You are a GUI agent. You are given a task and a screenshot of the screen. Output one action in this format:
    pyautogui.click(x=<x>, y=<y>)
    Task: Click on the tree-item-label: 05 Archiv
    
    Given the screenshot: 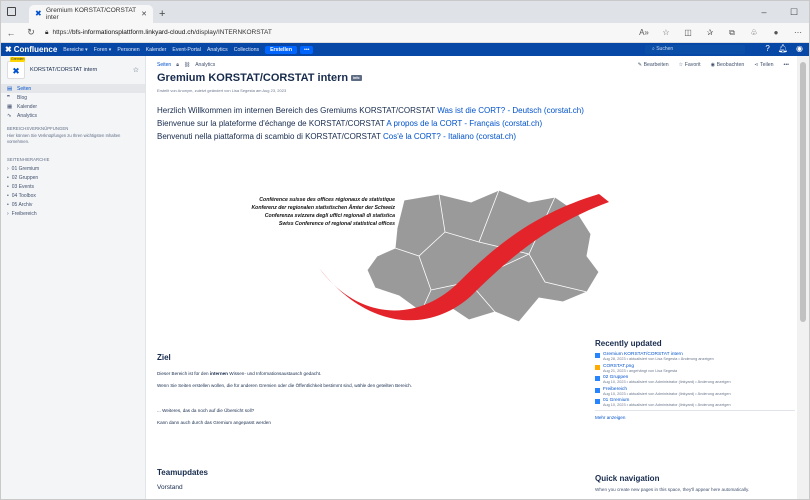 What is the action you would take?
    pyautogui.click(x=22, y=204)
    